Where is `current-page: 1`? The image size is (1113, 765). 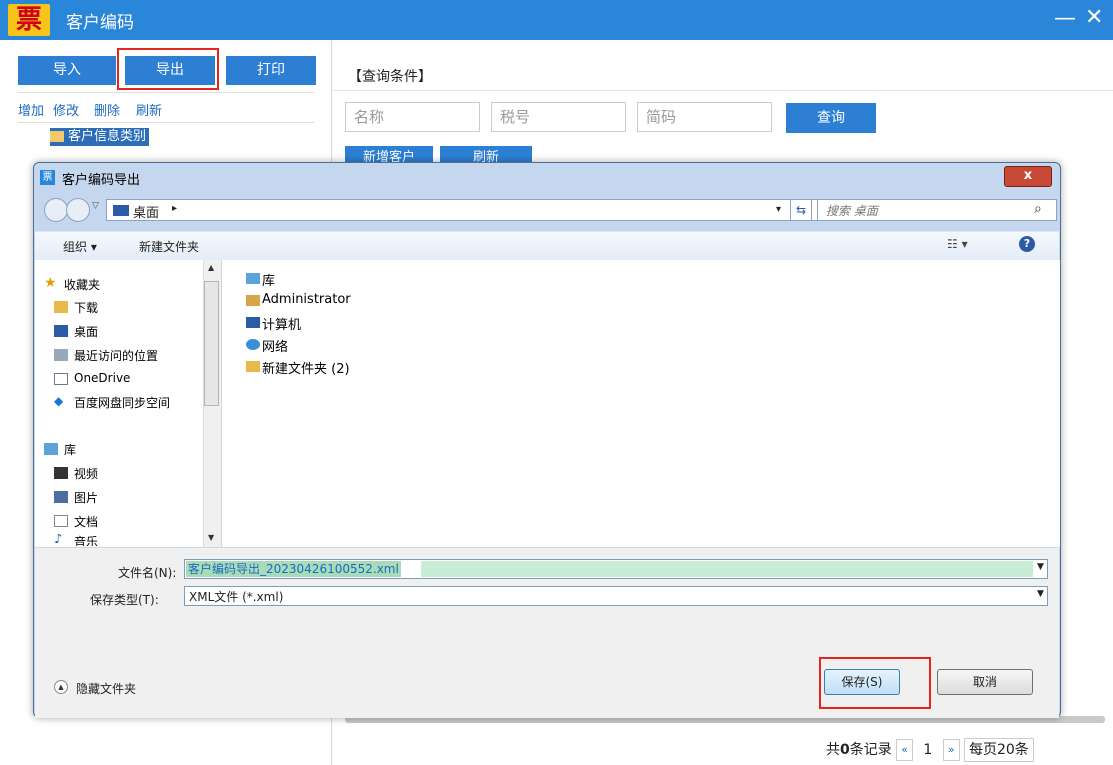
current-page: 1 is located at coordinates (928, 750).